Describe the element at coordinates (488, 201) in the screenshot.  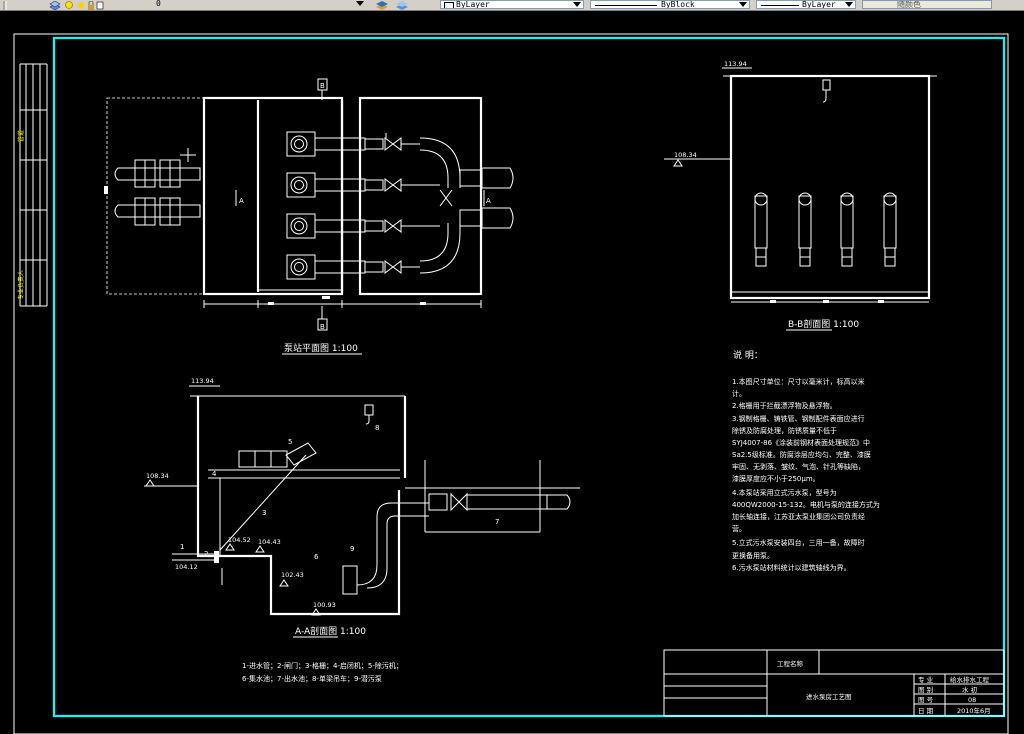
I see `plan-marker-a-right: A` at that location.